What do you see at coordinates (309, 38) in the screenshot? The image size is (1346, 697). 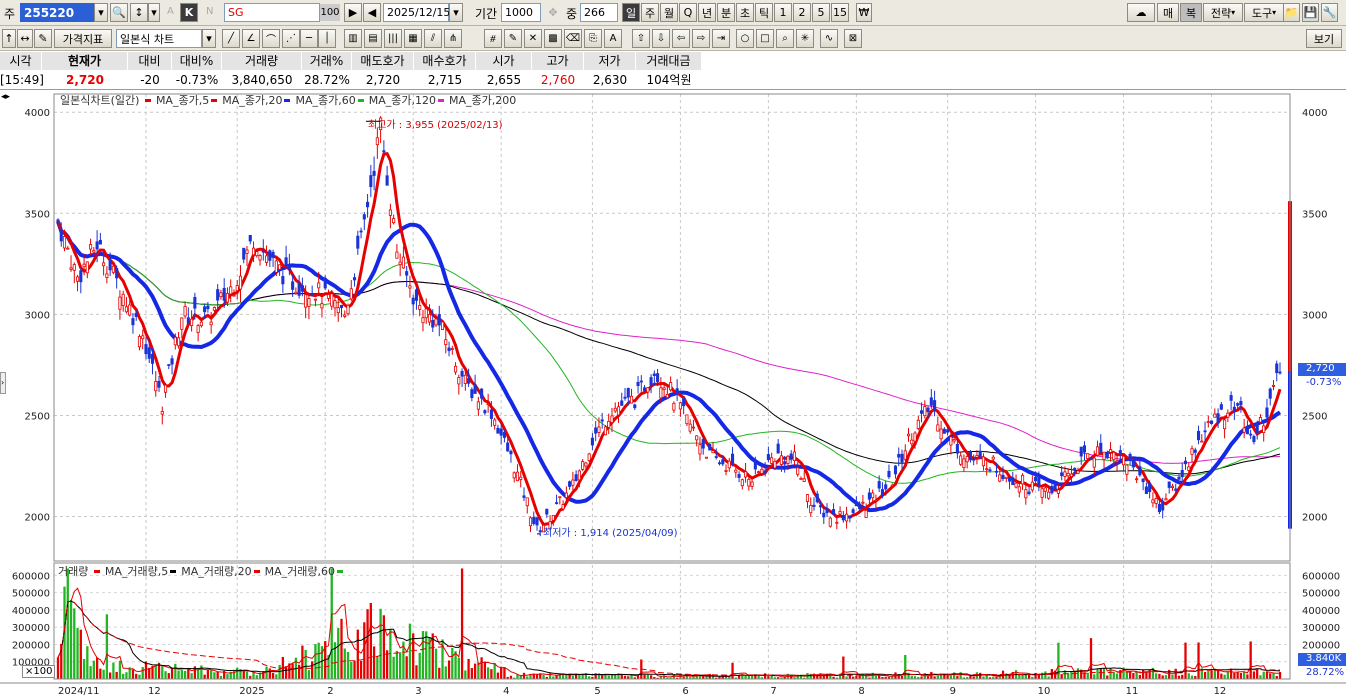 I see `hline-tool-icon: ─` at bounding box center [309, 38].